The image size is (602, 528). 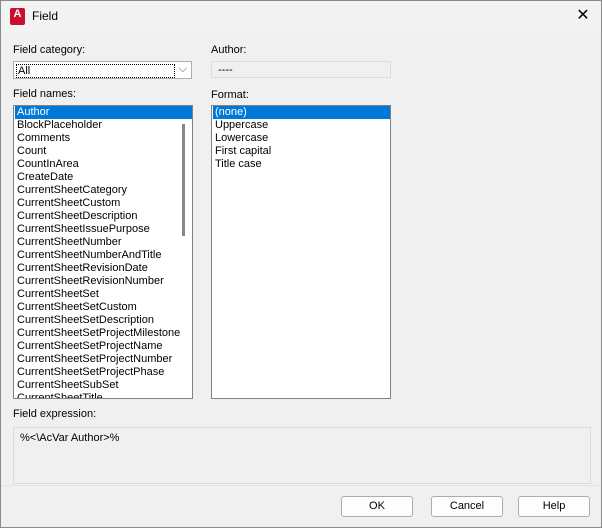 What do you see at coordinates (55, 414) in the screenshot?
I see `field-expression-label: Field expression:` at bounding box center [55, 414].